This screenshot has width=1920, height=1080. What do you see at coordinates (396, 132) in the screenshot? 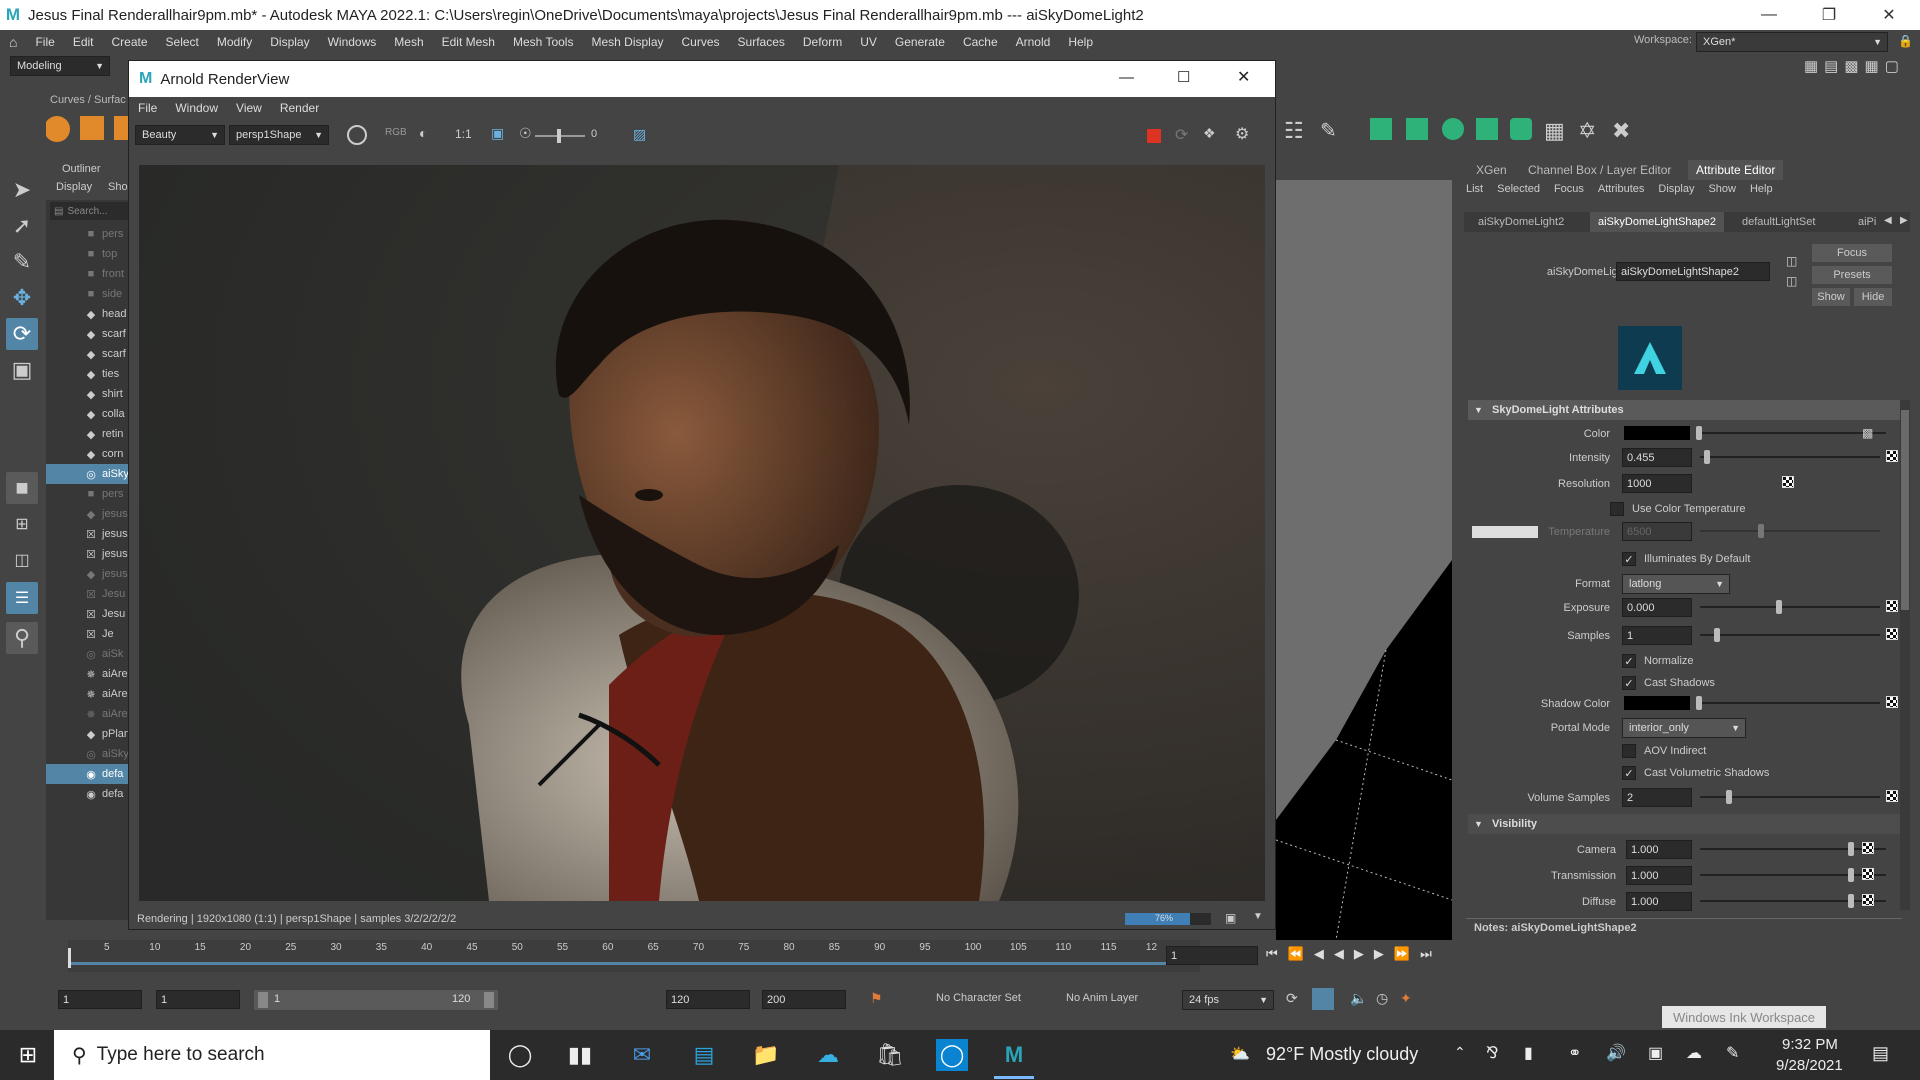
I see `rgb-icon: RGB` at bounding box center [396, 132].